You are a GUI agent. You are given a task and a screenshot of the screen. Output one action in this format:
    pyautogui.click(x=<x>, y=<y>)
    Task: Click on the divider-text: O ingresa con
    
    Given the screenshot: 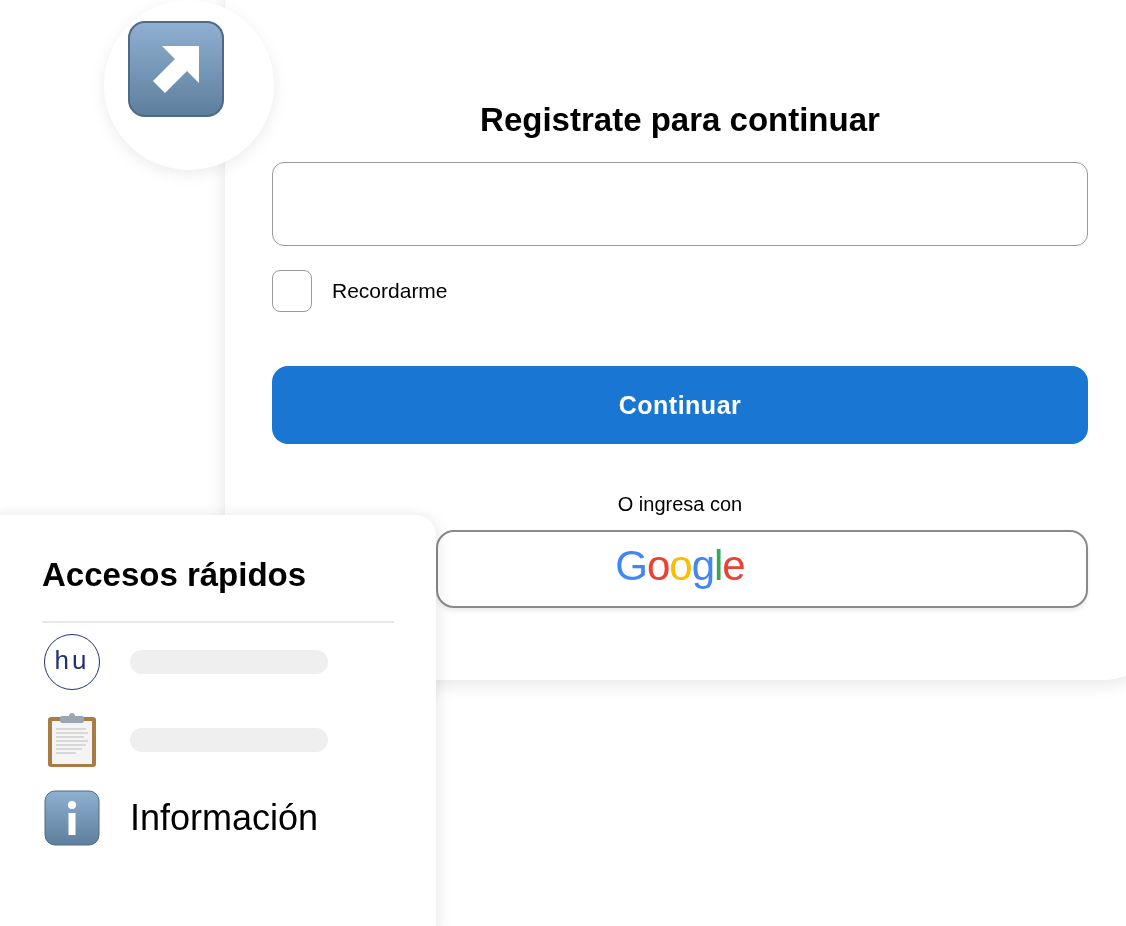 What is the action you would take?
    pyautogui.click(x=680, y=504)
    